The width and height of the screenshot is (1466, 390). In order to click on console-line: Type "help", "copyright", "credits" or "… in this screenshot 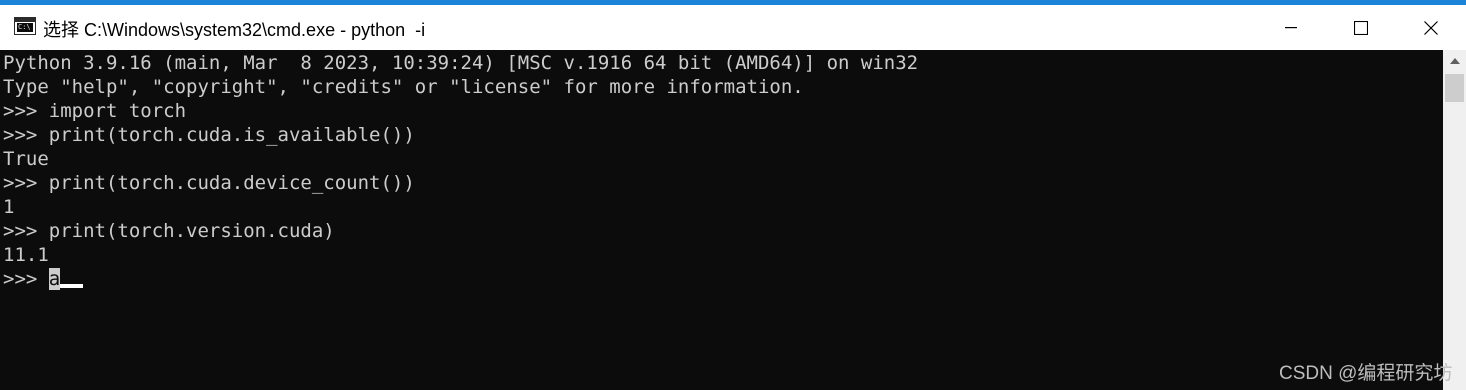, I will do `click(403, 87)`.